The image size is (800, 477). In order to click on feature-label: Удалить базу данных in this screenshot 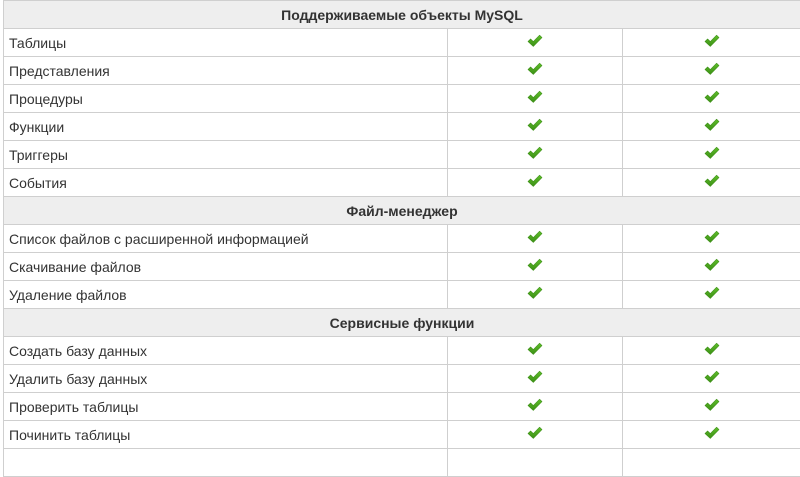, I will do `click(226, 379)`.